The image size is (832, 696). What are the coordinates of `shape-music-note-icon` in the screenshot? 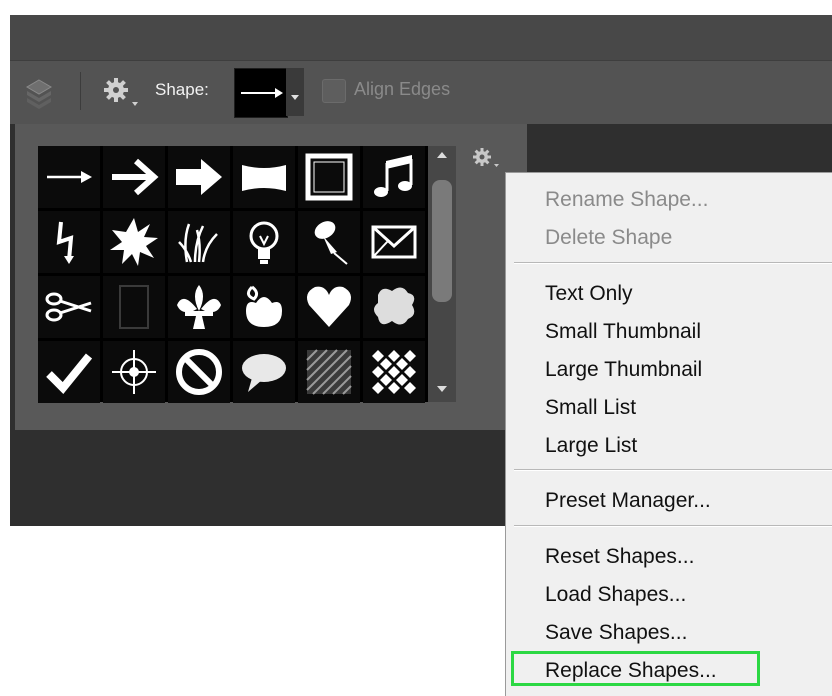 It's located at (394, 177).